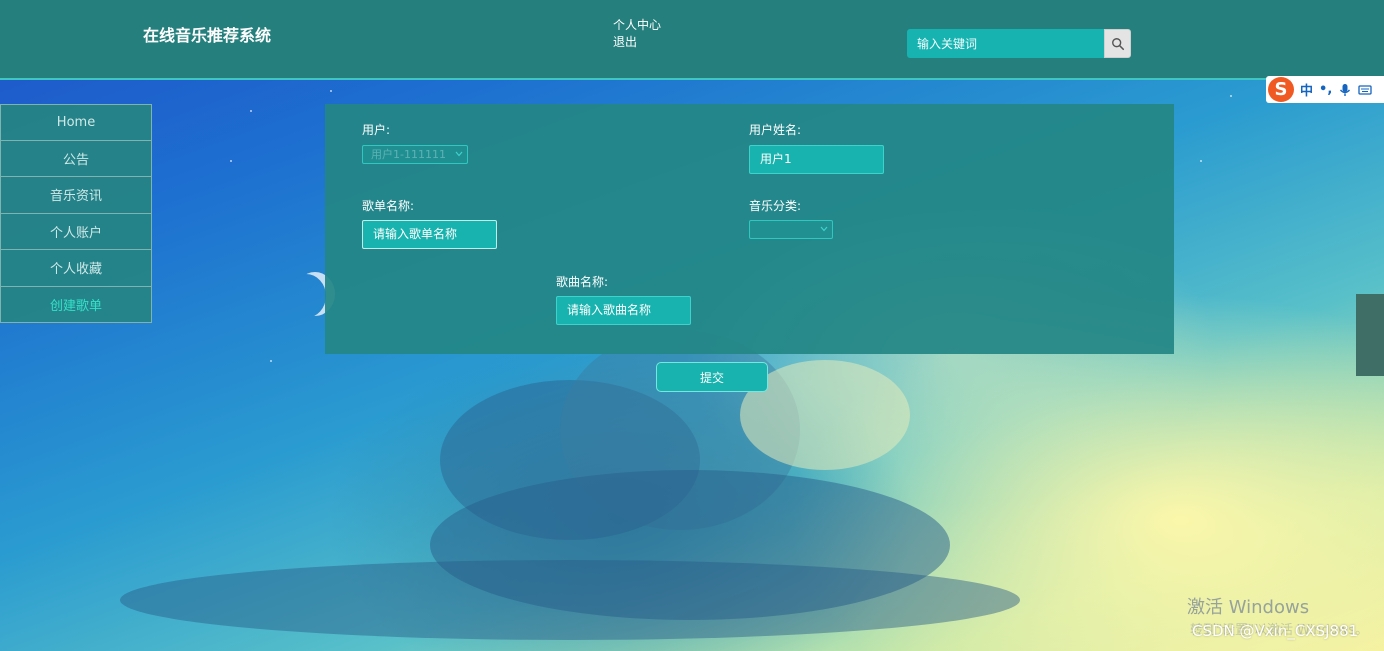 Image resolution: width=1384 pixels, height=651 pixels. I want to click on user-links: 个人中心 退出, so click(637, 34).